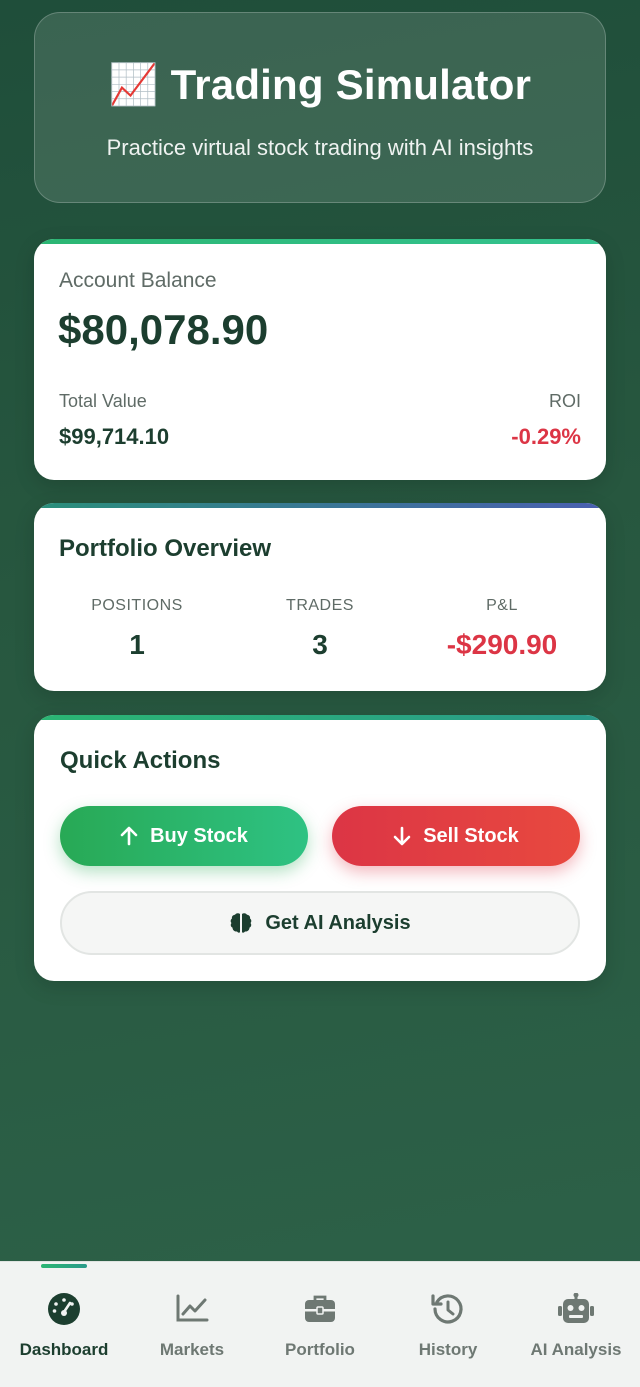  What do you see at coordinates (64, 1326) in the screenshot?
I see `nav-item-dashboard: Dashboard` at bounding box center [64, 1326].